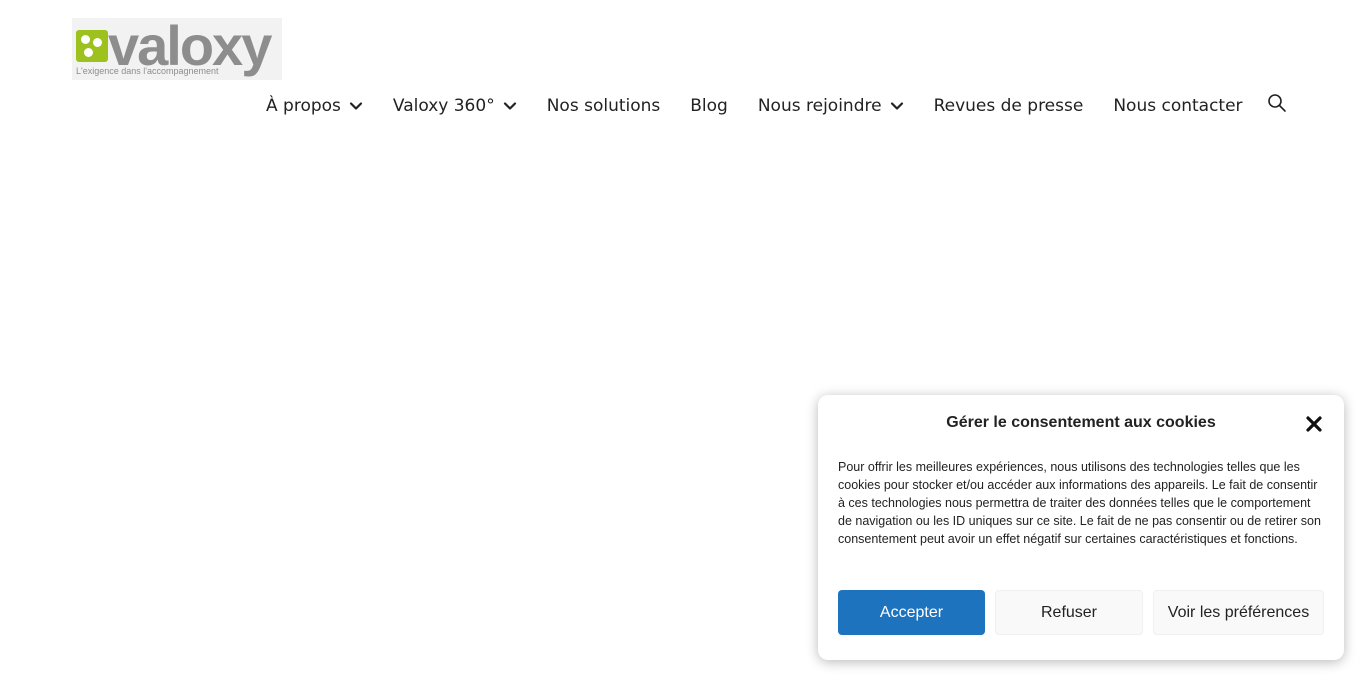  I want to click on nav-item-label: Nous rejoindre, so click(819, 106).